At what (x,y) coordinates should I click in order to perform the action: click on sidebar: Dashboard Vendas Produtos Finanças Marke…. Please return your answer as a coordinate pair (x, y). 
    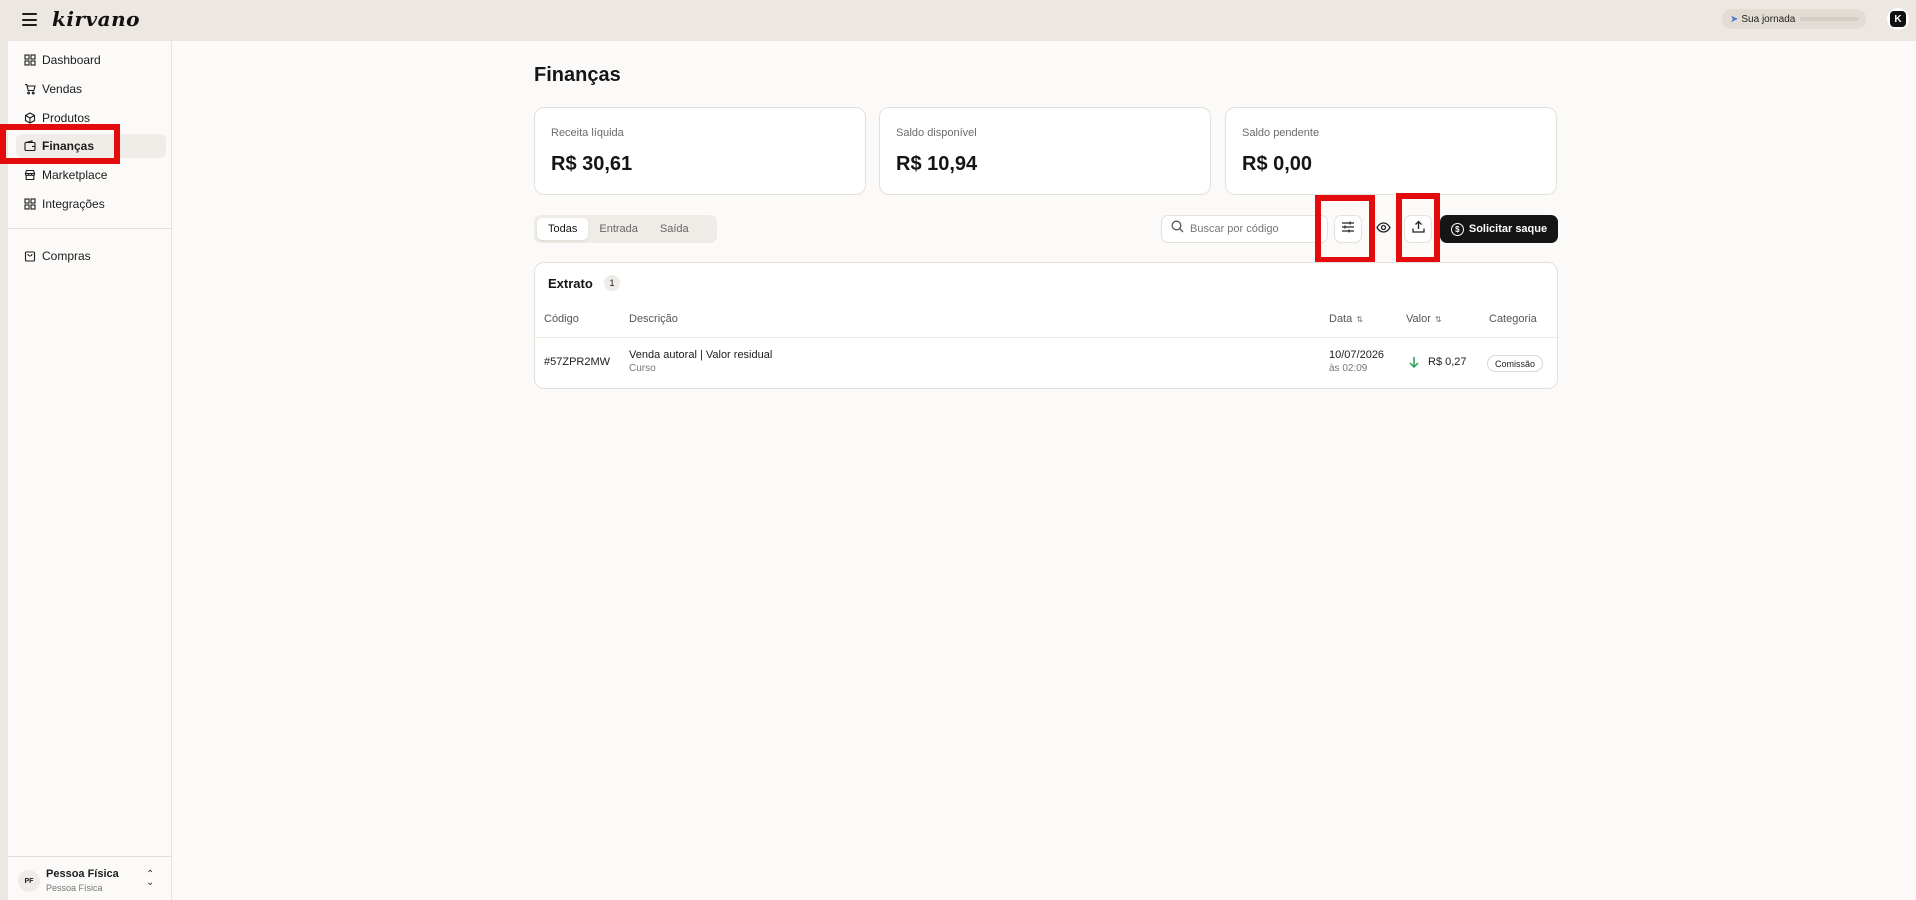
    Looking at the image, I should click on (90, 470).